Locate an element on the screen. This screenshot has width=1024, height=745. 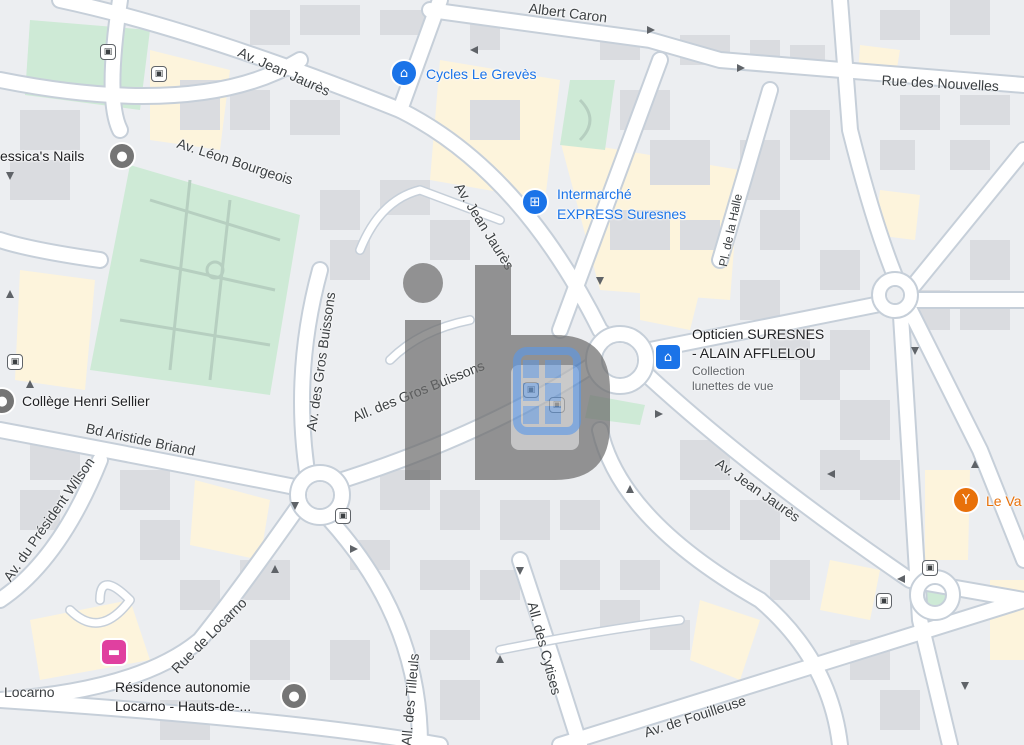
poi-bar-name: Le Va is located at coordinates (1004, 501).